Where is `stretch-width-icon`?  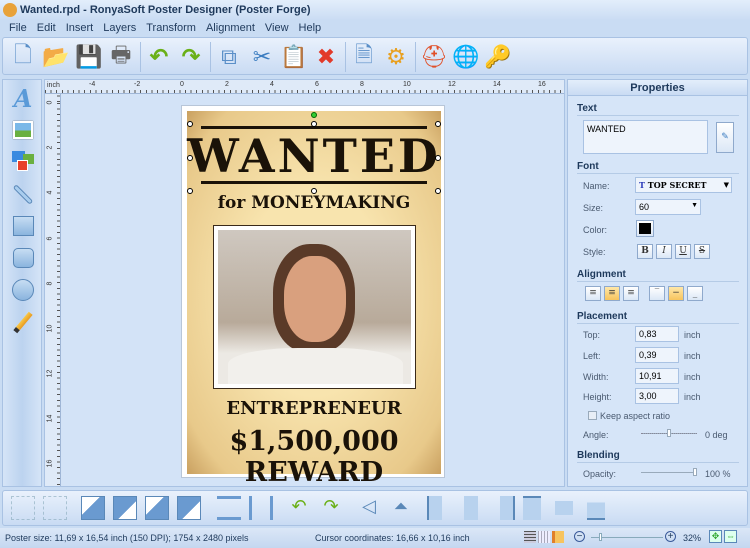 stretch-width-icon is located at coordinates (229, 508).